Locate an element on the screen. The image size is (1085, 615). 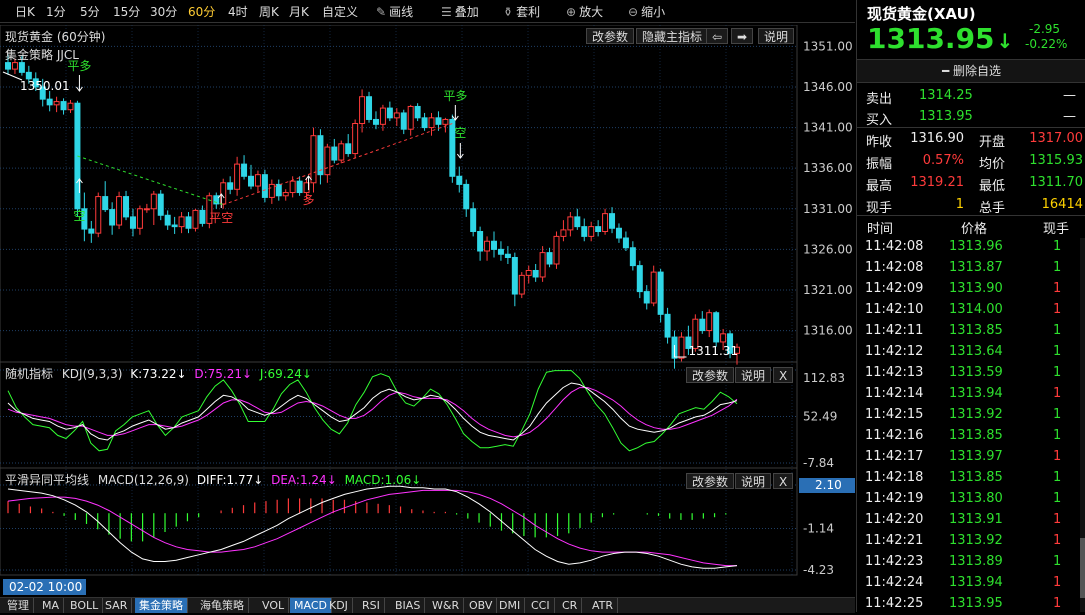
period-4-button: 30分 is located at coordinates (163, 11).